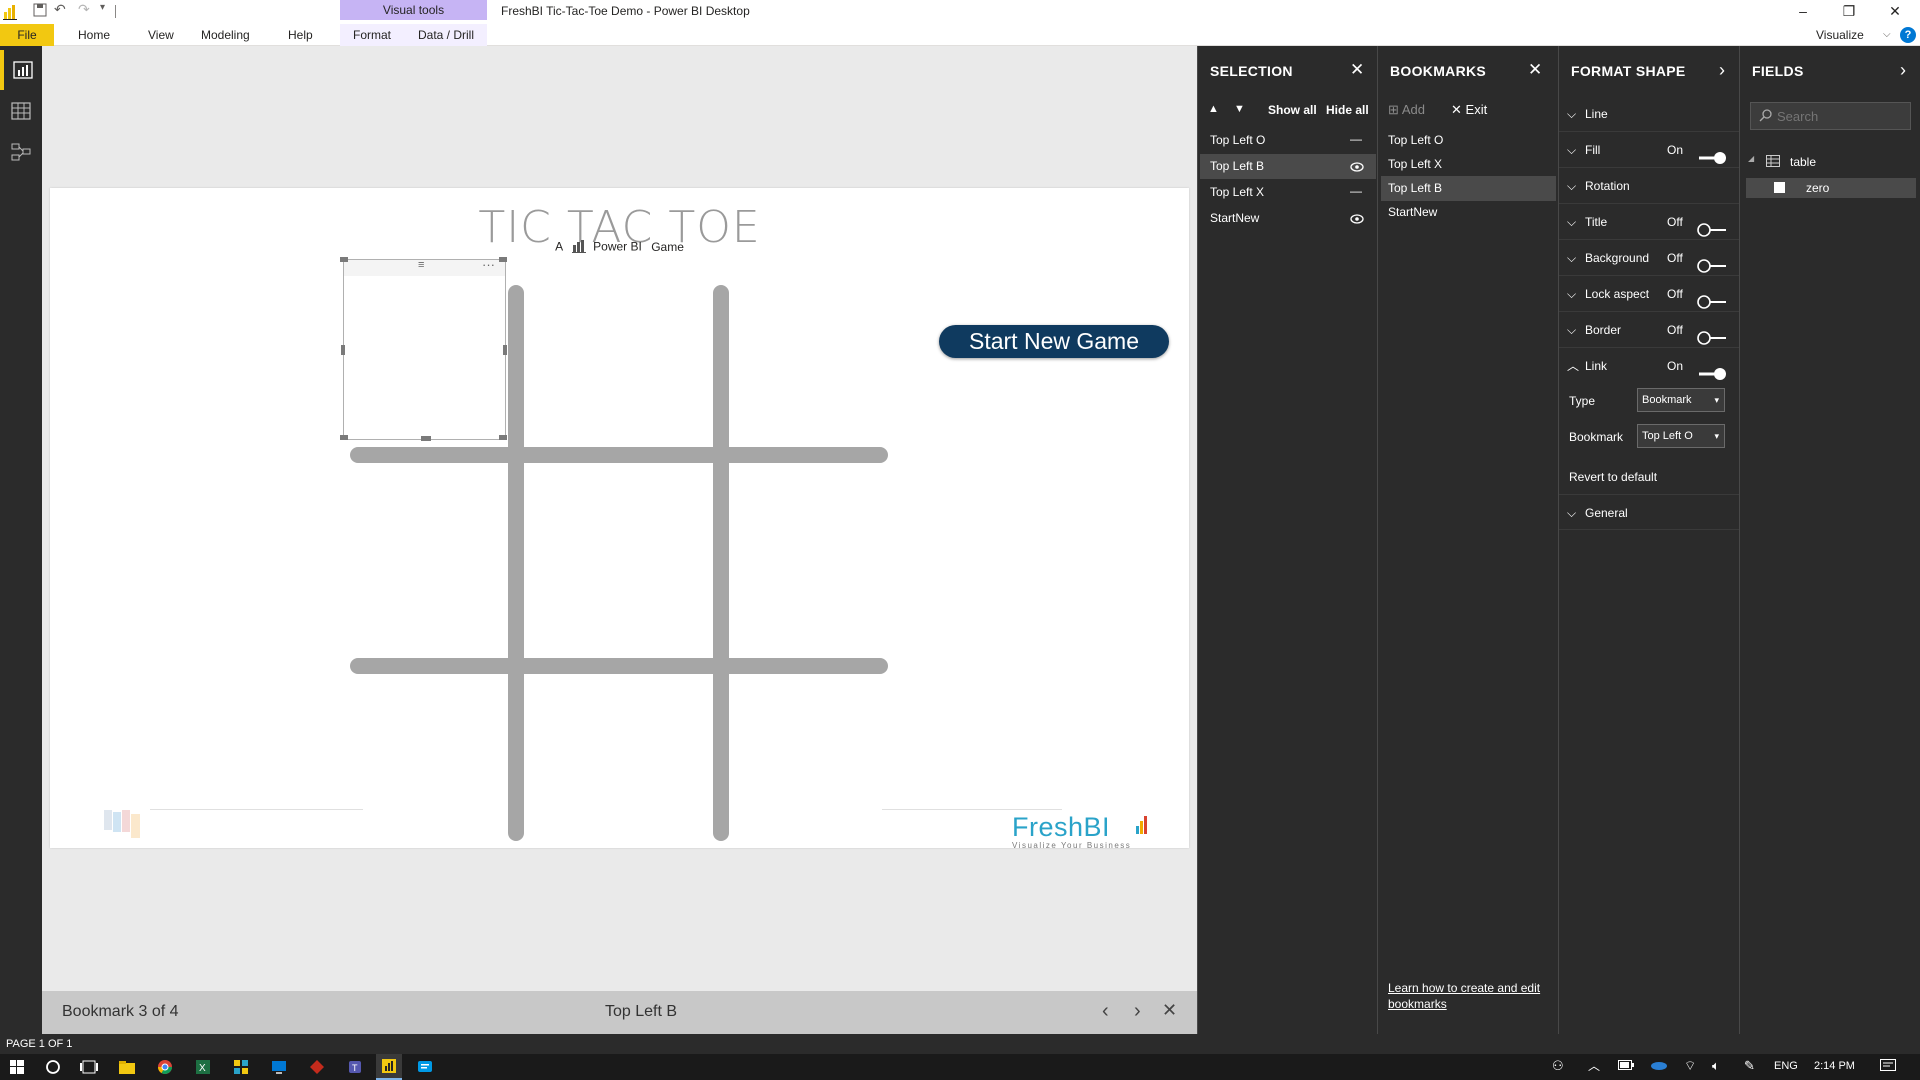  What do you see at coordinates (1288, 192) in the screenshot?
I see `list-item: Top Left X —` at bounding box center [1288, 192].